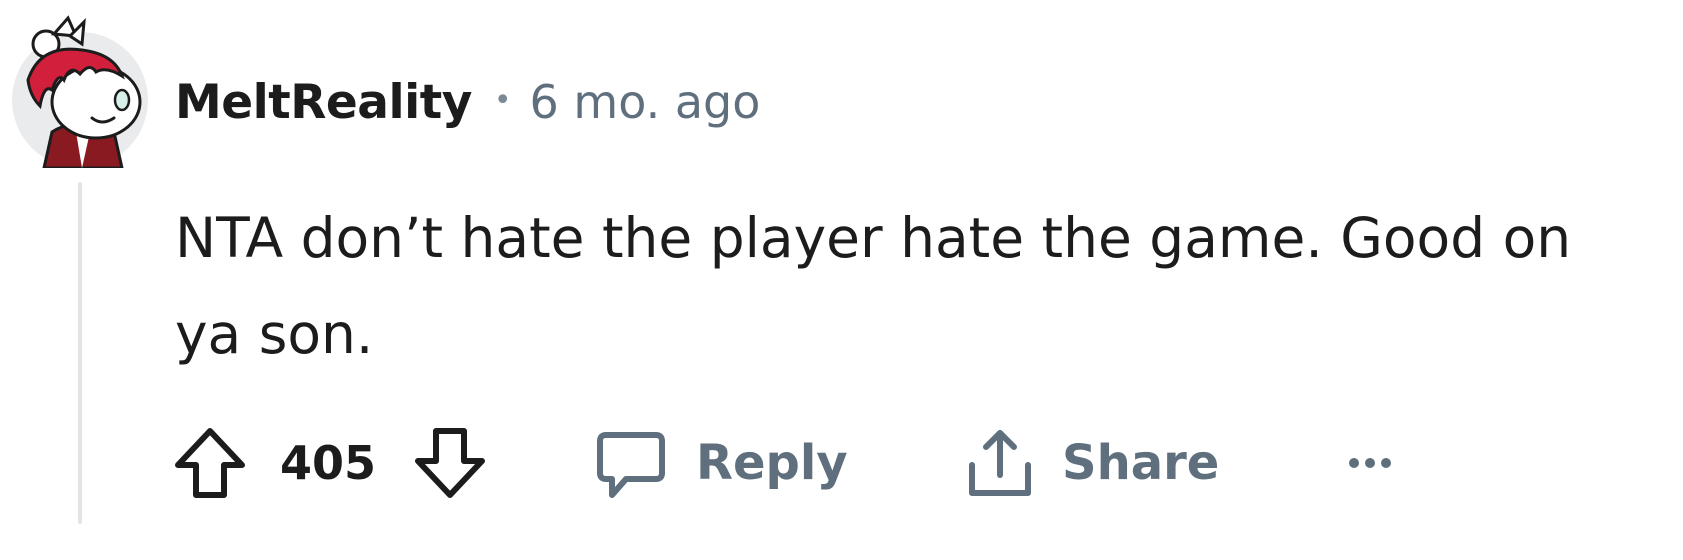 The width and height of the screenshot is (1683, 560). I want to click on reply-label: Reply, so click(772, 462).